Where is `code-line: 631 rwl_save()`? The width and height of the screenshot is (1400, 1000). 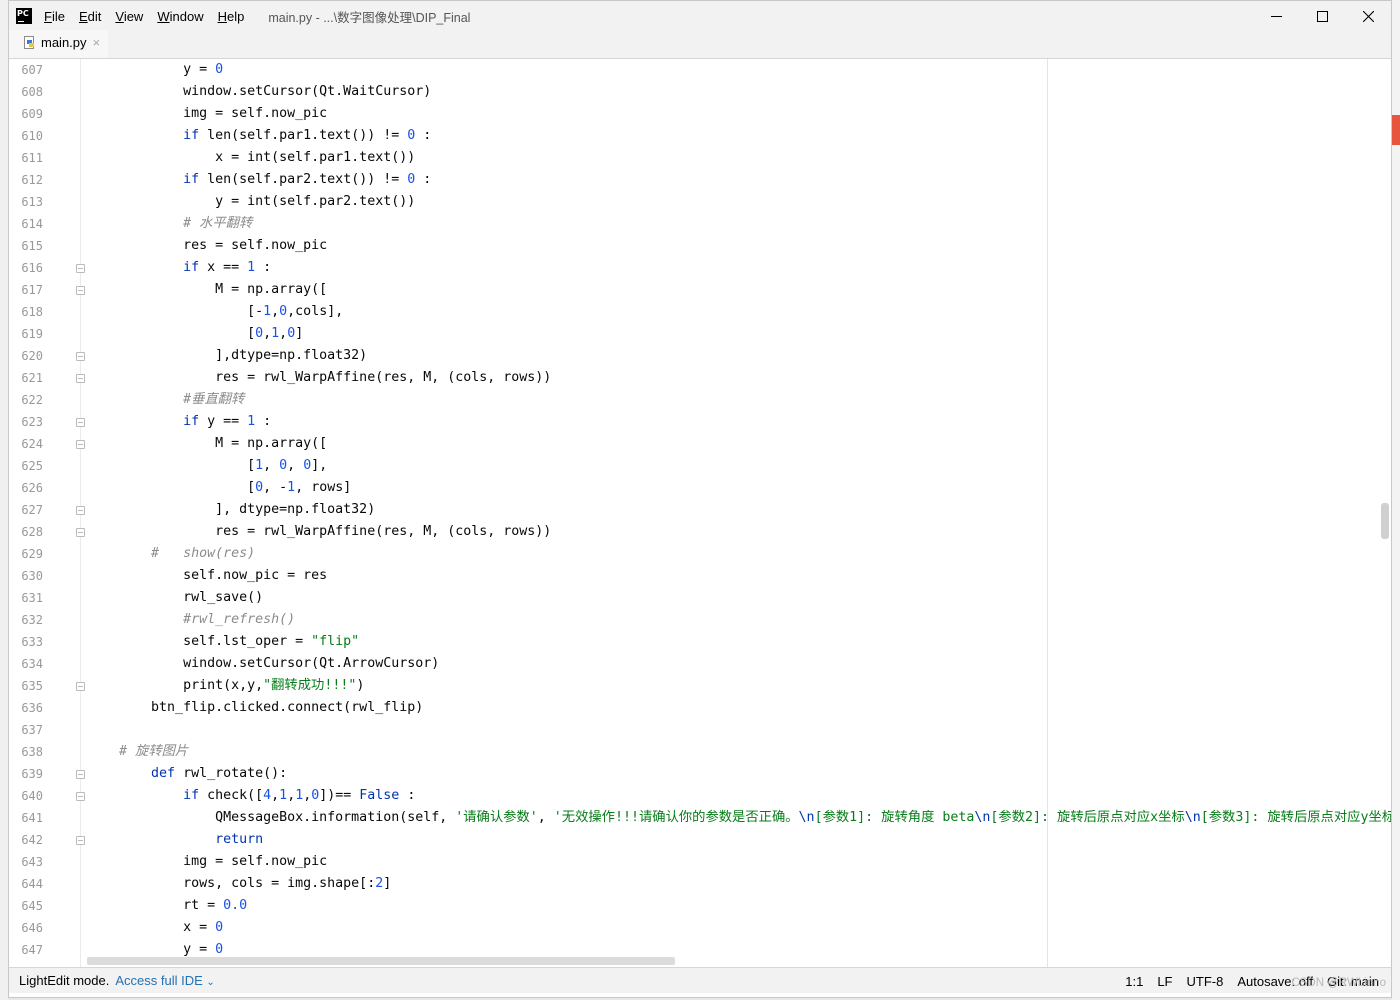 code-line: 631 rwl_save() is located at coordinates (700, 598).